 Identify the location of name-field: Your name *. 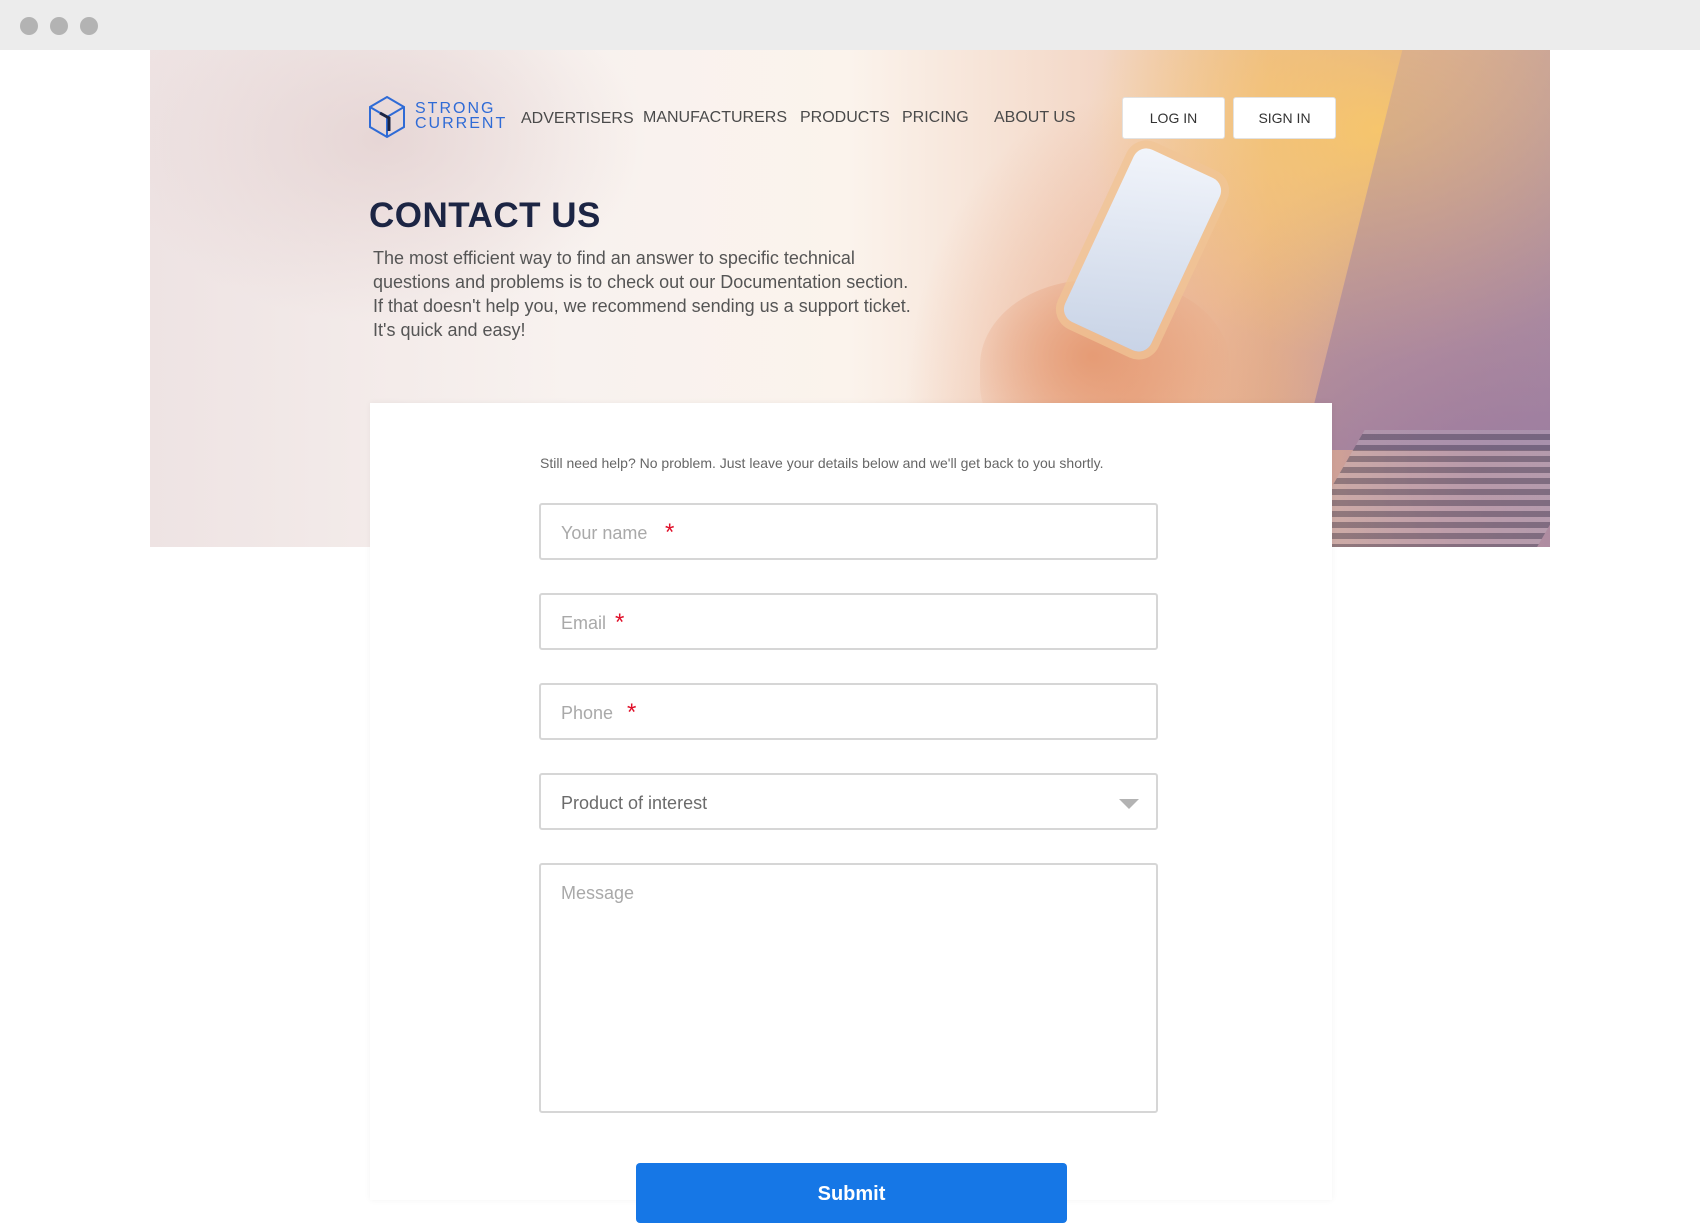
(848, 531).